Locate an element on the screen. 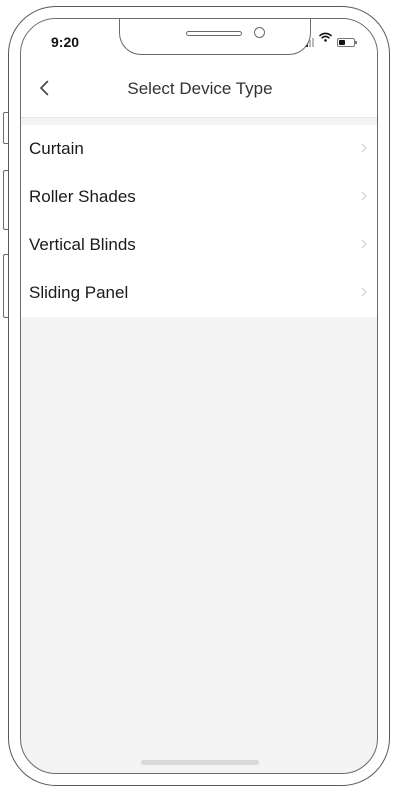 Image resolution: width=398 pixels, height=788 pixels. device-type-curtain: Curtain is located at coordinates (199, 149).